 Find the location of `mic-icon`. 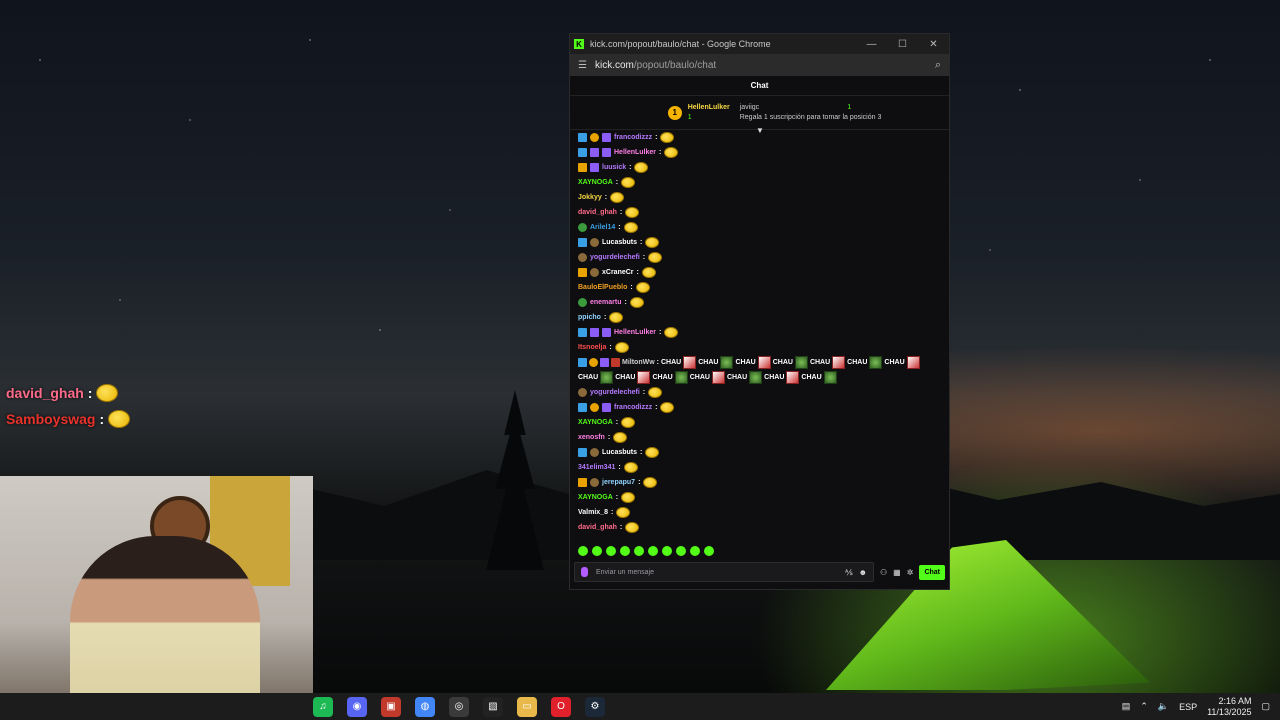

mic-icon is located at coordinates (584, 572).